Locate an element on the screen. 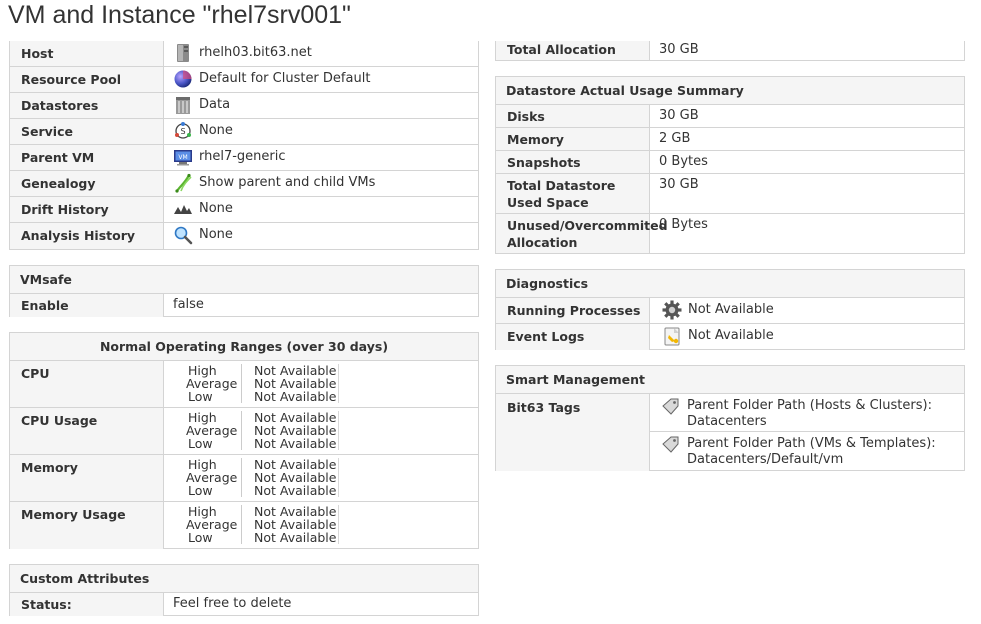  usage-label: Snapshots is located at coordinates (573, 162).